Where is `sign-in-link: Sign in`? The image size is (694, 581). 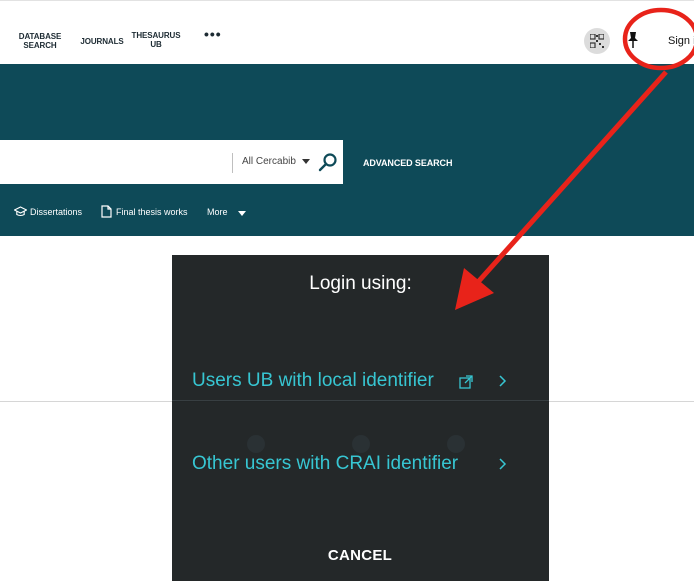 sign-in-link: Sign in is located at coordinates (681, 41).